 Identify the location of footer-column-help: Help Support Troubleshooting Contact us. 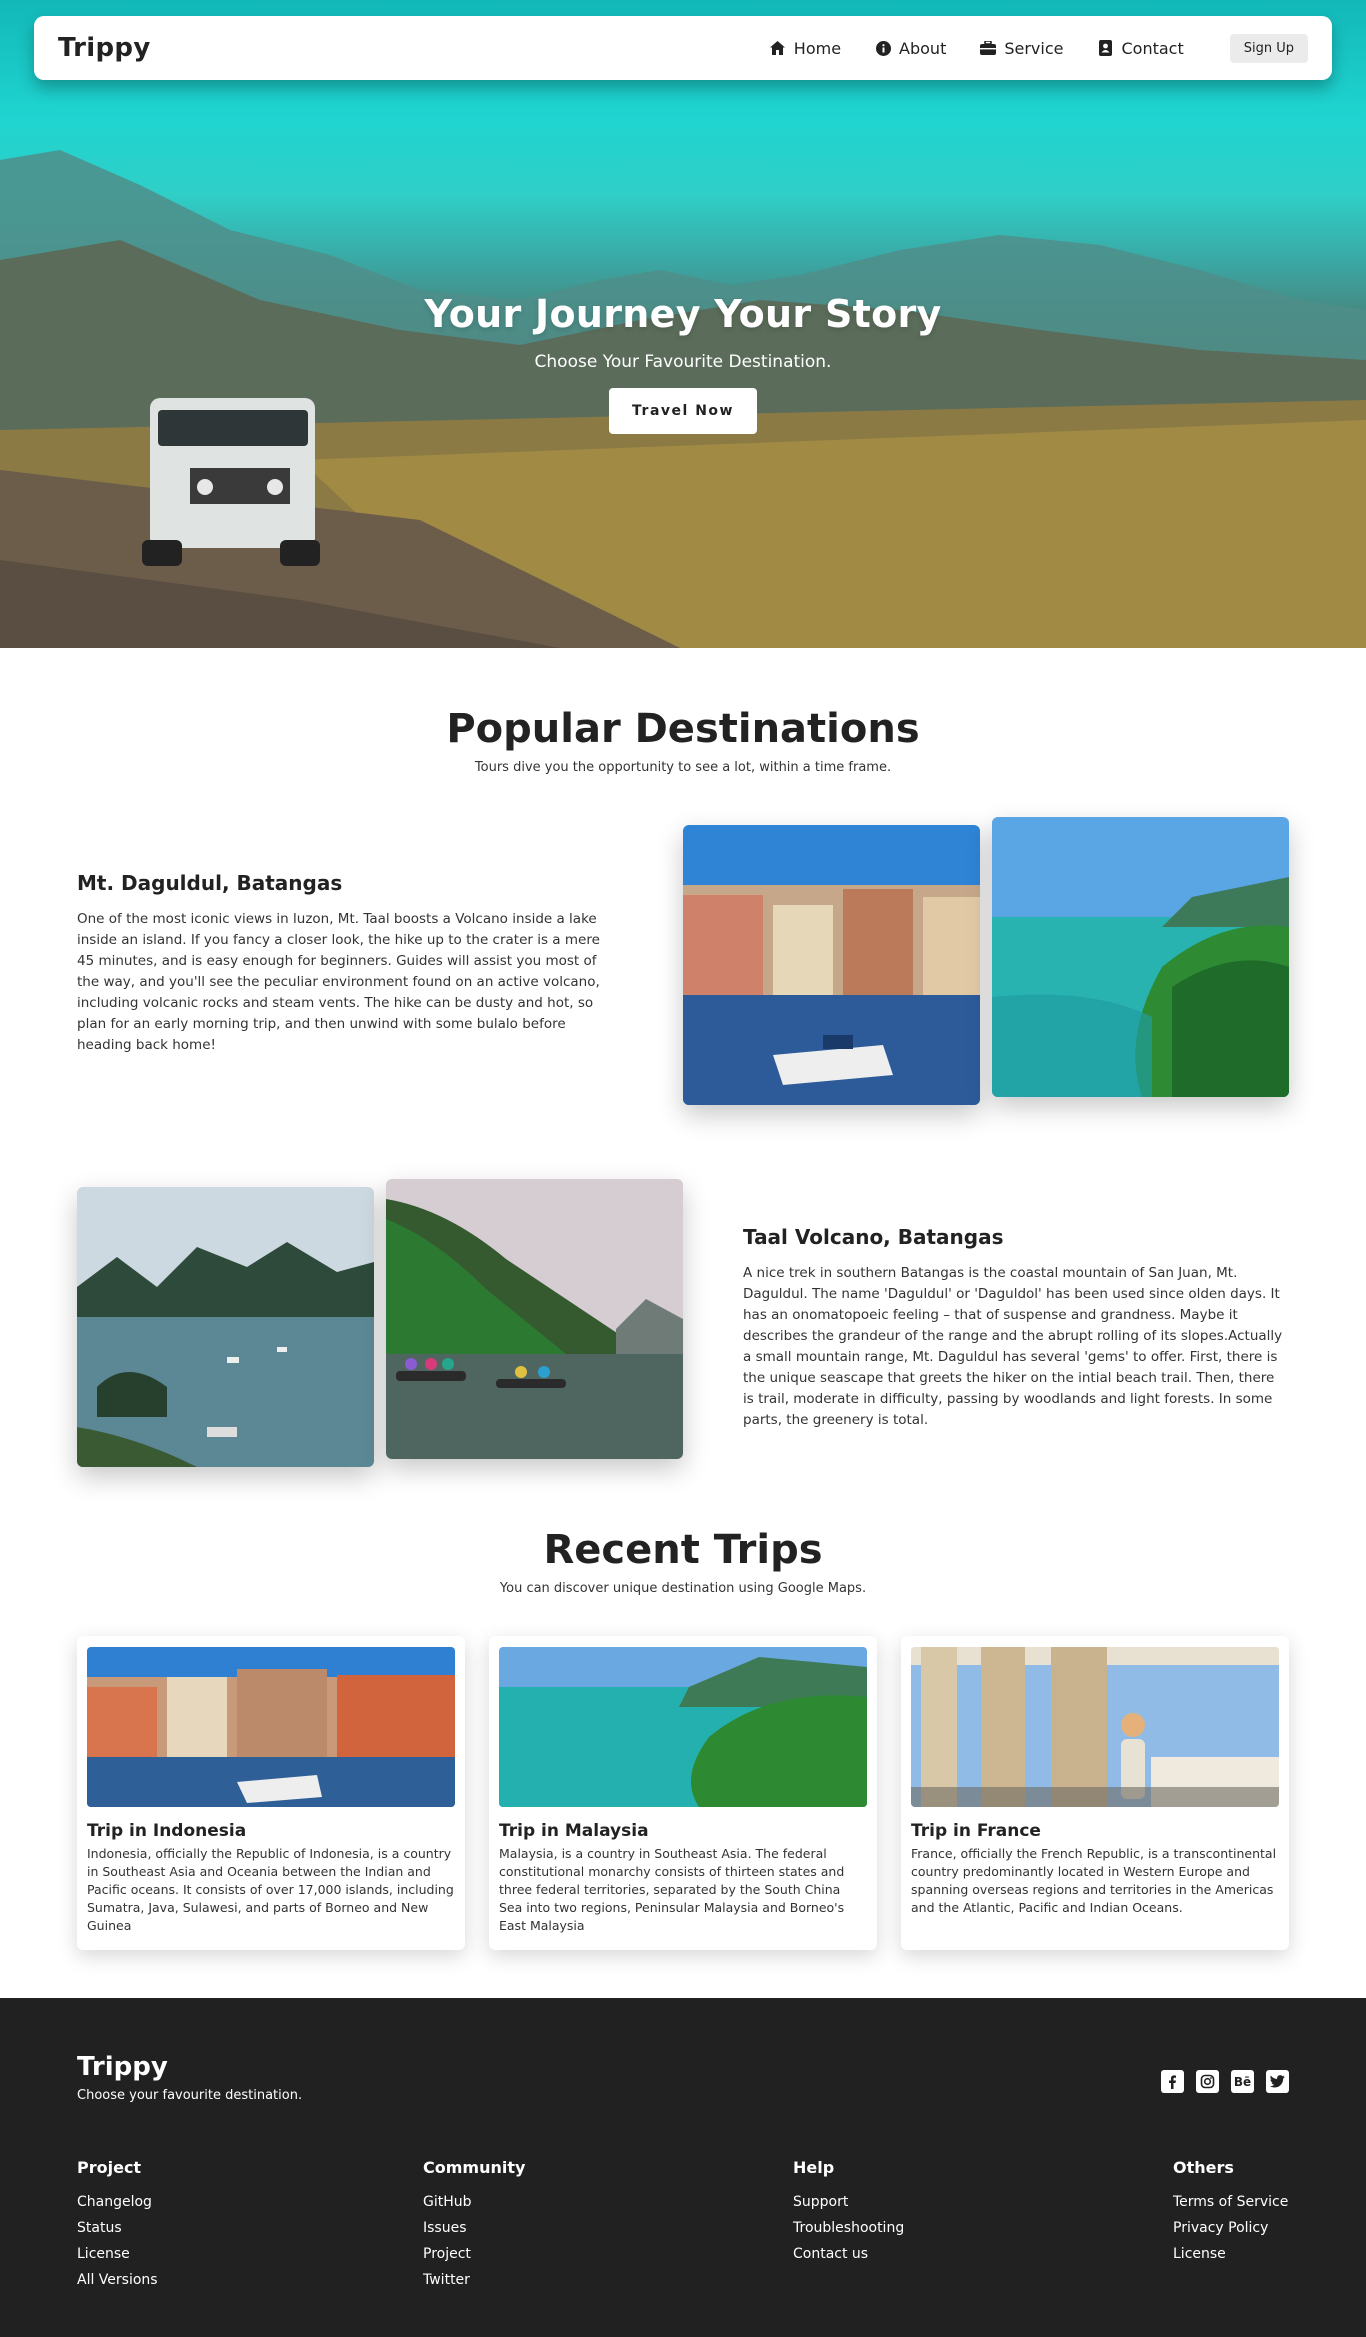
(848, 2212).